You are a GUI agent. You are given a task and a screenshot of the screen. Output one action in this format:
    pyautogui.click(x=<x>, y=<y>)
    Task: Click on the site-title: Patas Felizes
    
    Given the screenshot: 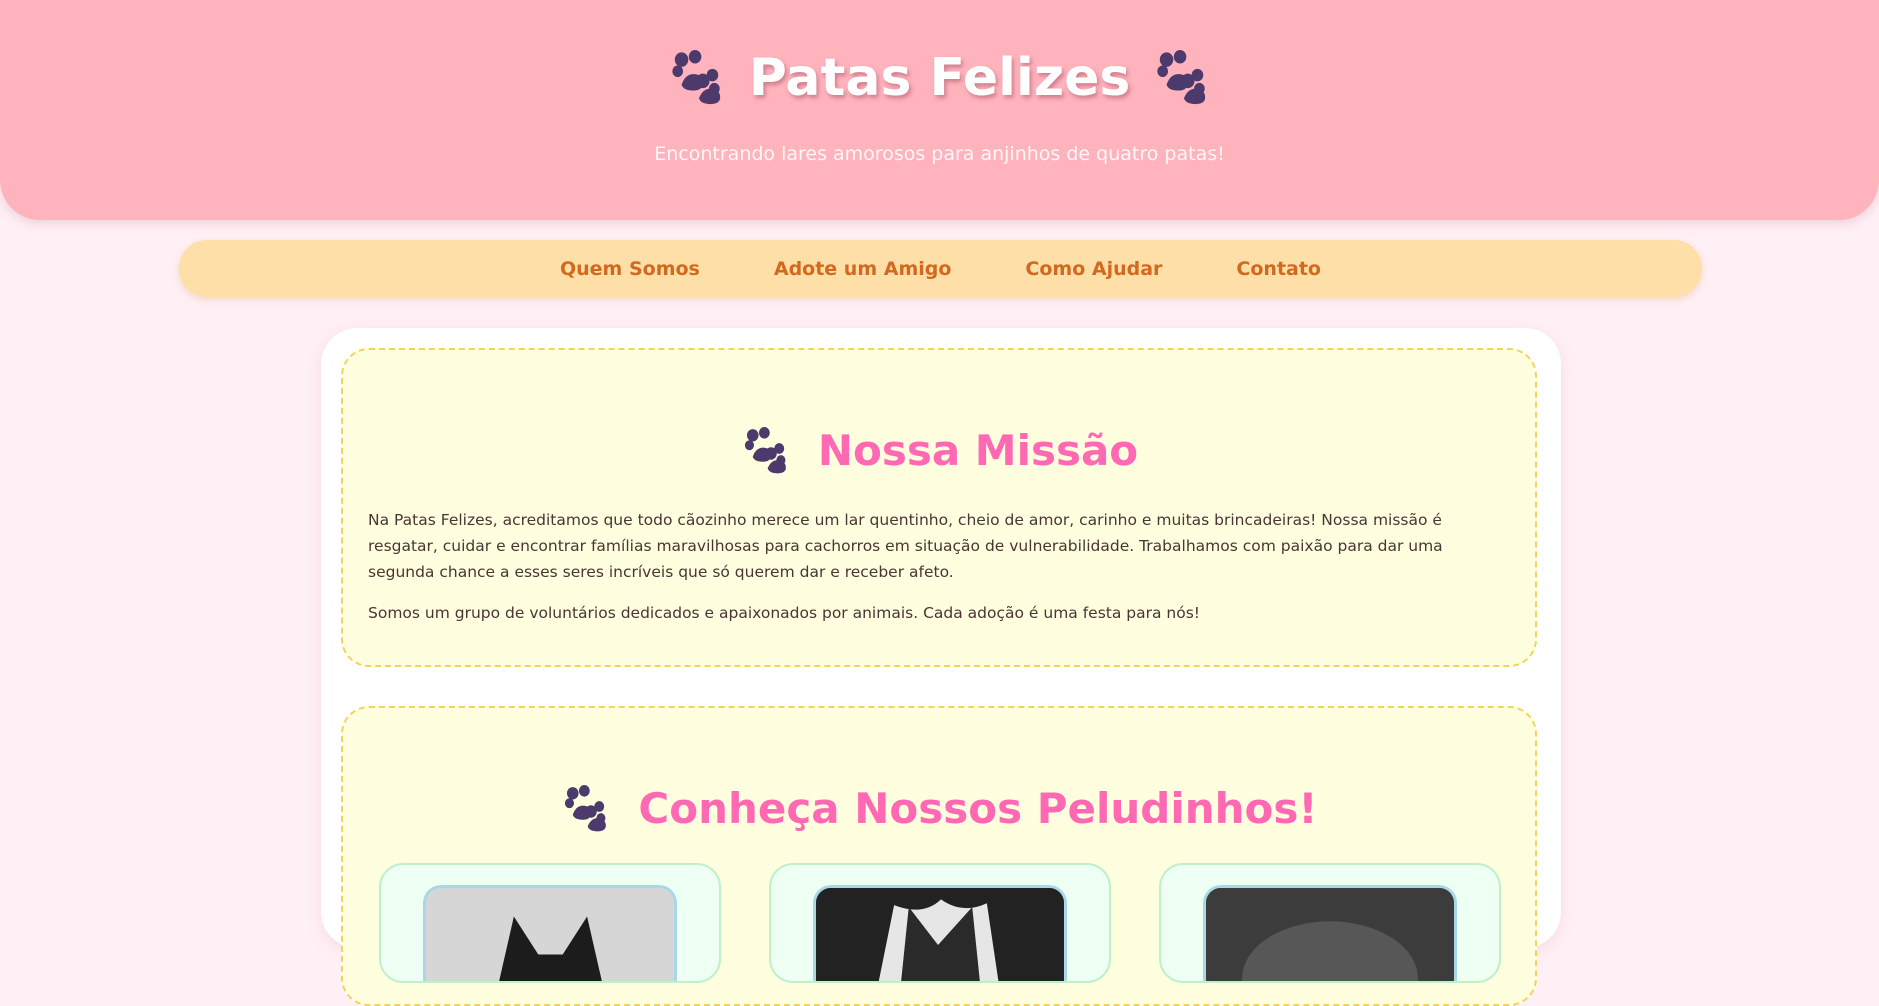 What is the action you would take?
    pyautogui.click(x=939, y=78)
    